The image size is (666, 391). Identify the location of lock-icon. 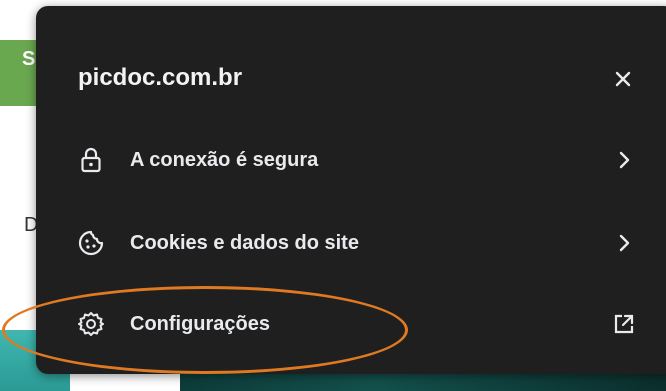
(91, 160).